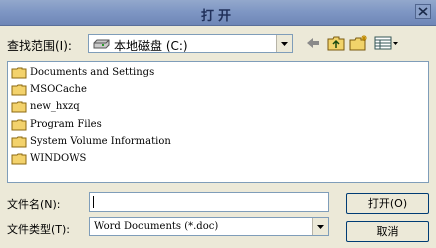 This screenshot has height=248, width=436. What do you see at coordinates (58, 158) in the screenshot?
I see `file-name-text: WINDOWS` at bounding box center [58, 158].